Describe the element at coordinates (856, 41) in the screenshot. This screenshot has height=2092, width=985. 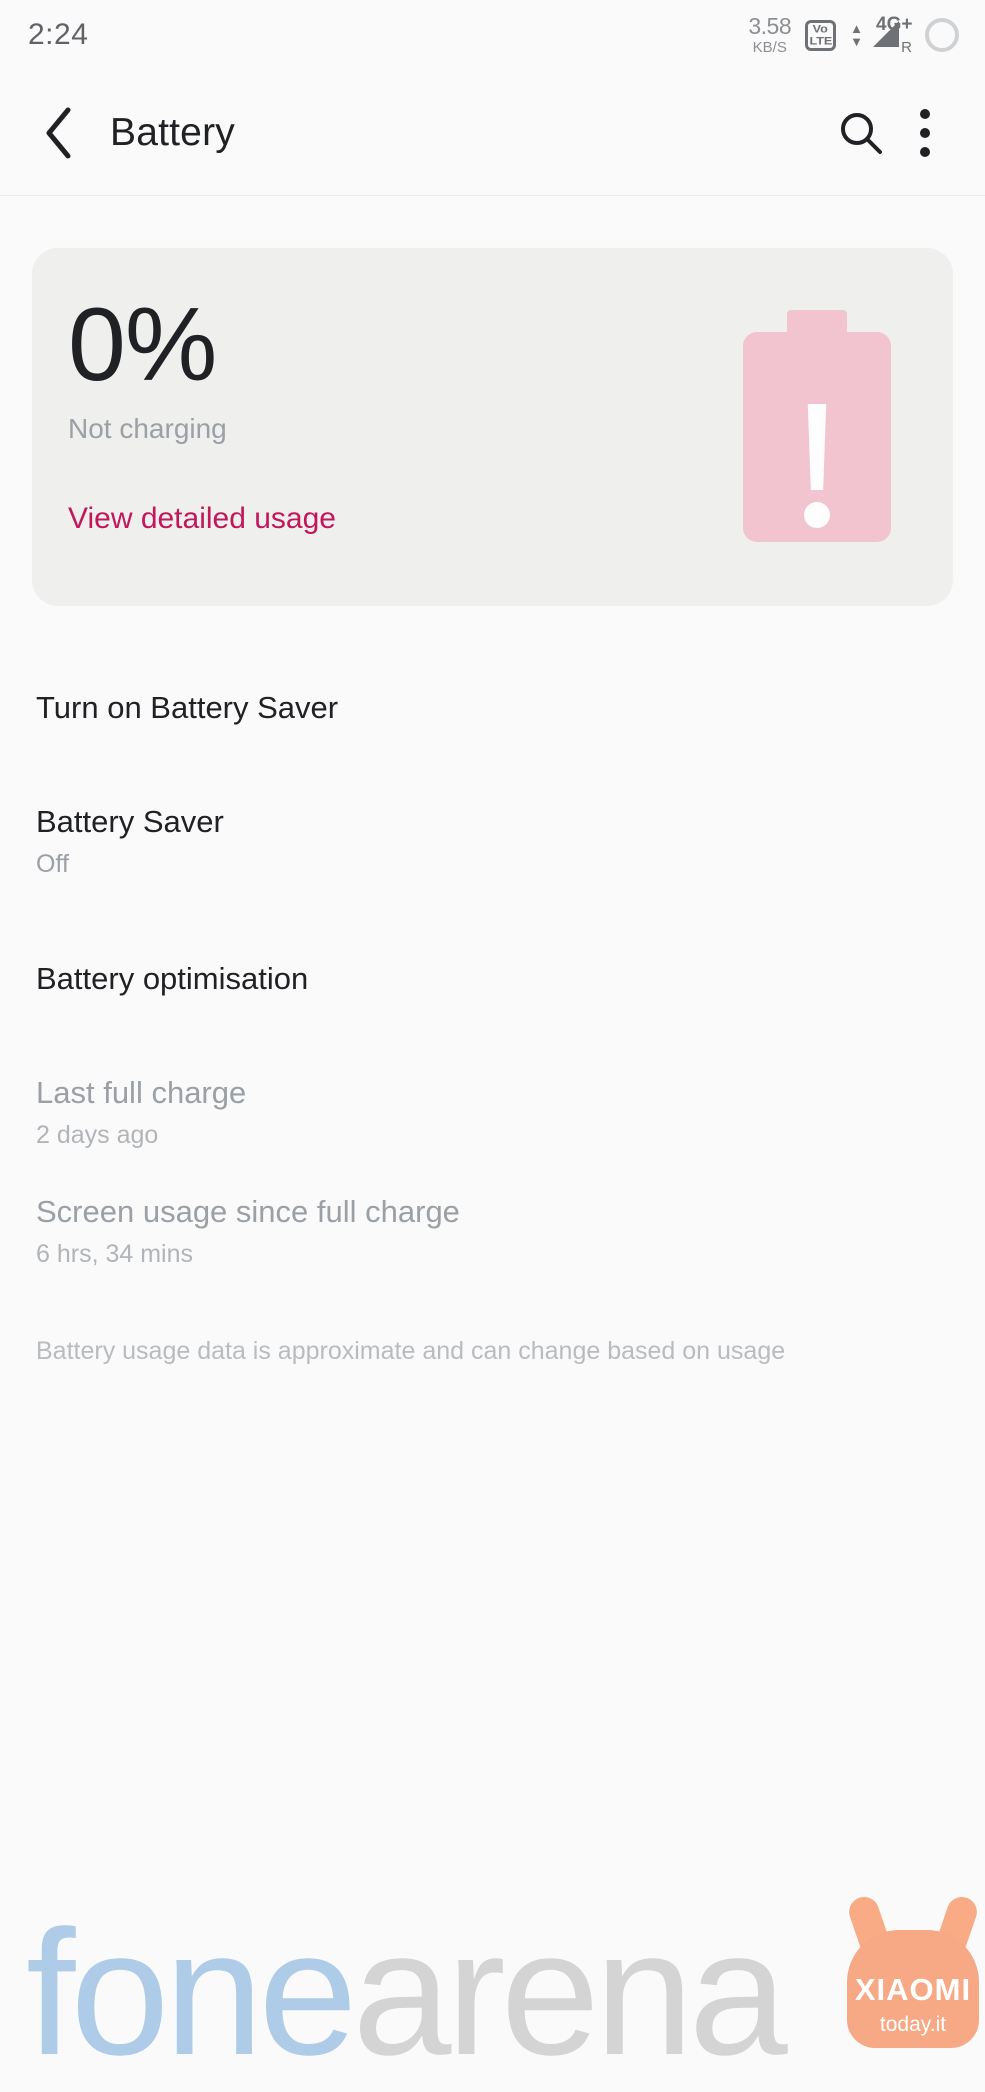
I see `arrow-down-icon: ▼` at that location.